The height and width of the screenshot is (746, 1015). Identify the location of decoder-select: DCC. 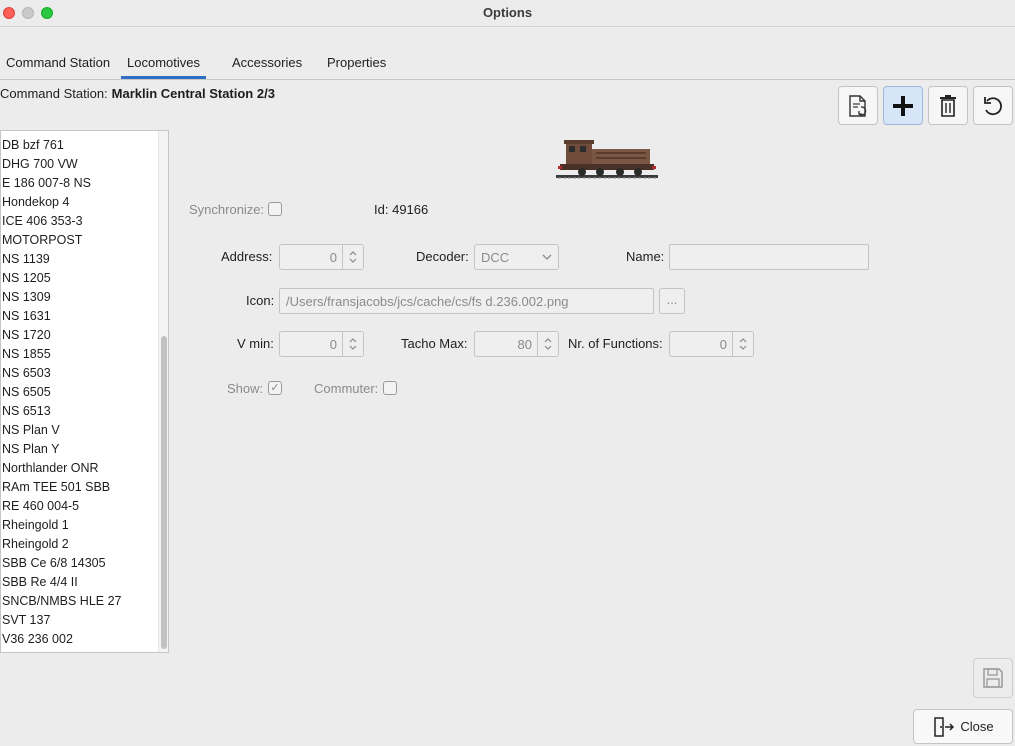
(516, 257).